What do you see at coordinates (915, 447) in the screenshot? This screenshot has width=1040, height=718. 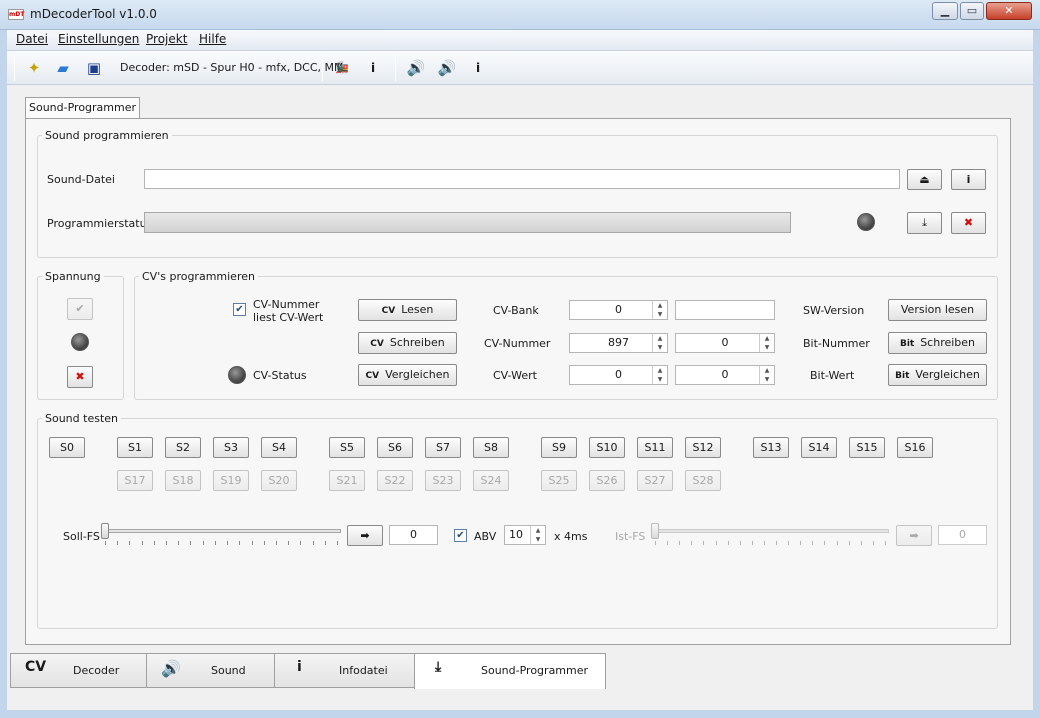 I see `sound-button-s16: S16` at bounding box center [915, 447].